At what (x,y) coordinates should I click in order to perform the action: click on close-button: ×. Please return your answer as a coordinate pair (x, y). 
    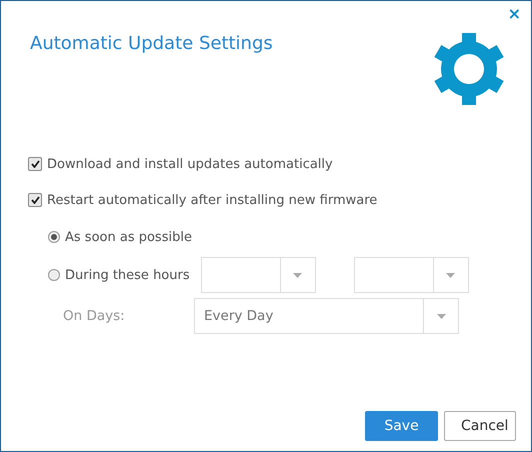
    Looking at the image, I should click on (514, 14).